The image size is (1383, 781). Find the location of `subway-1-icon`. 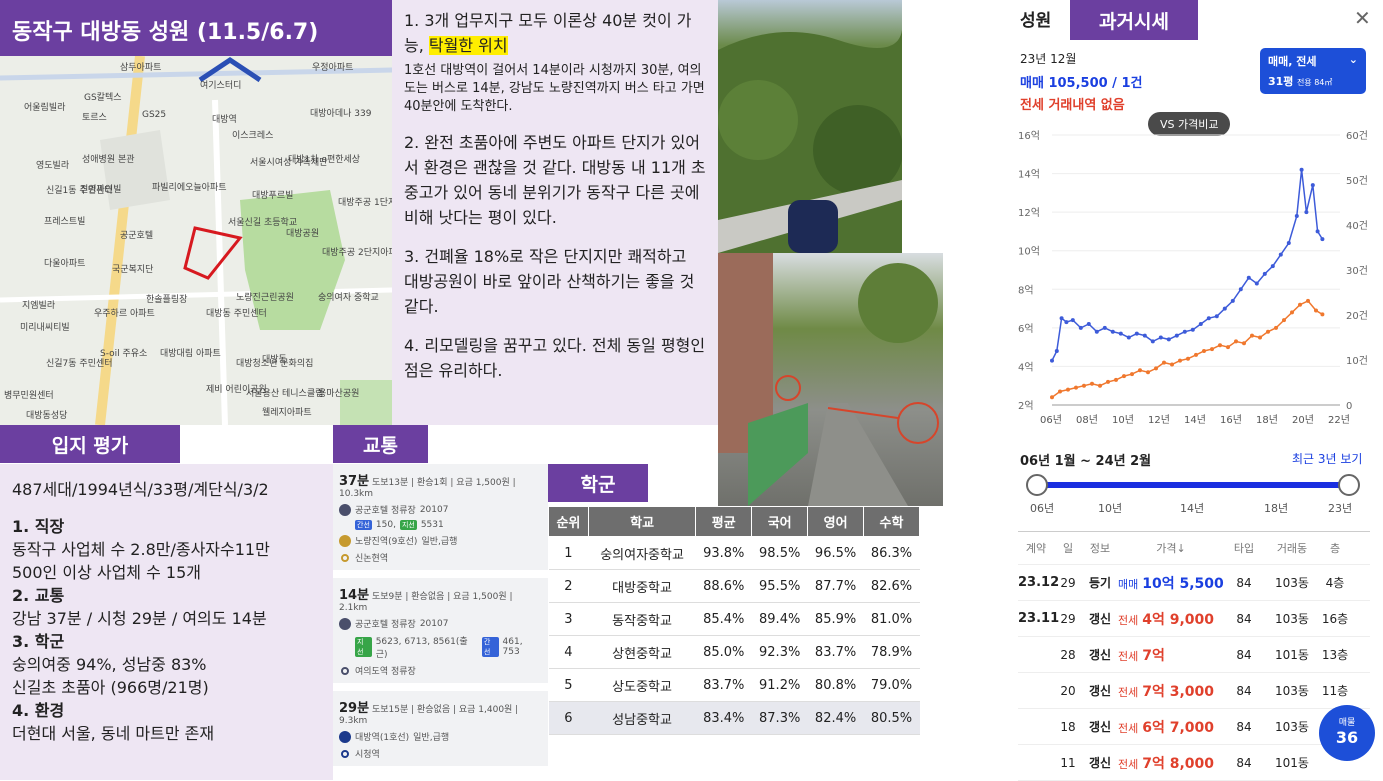

subway-1-icon is located at coordinates (345, 736).